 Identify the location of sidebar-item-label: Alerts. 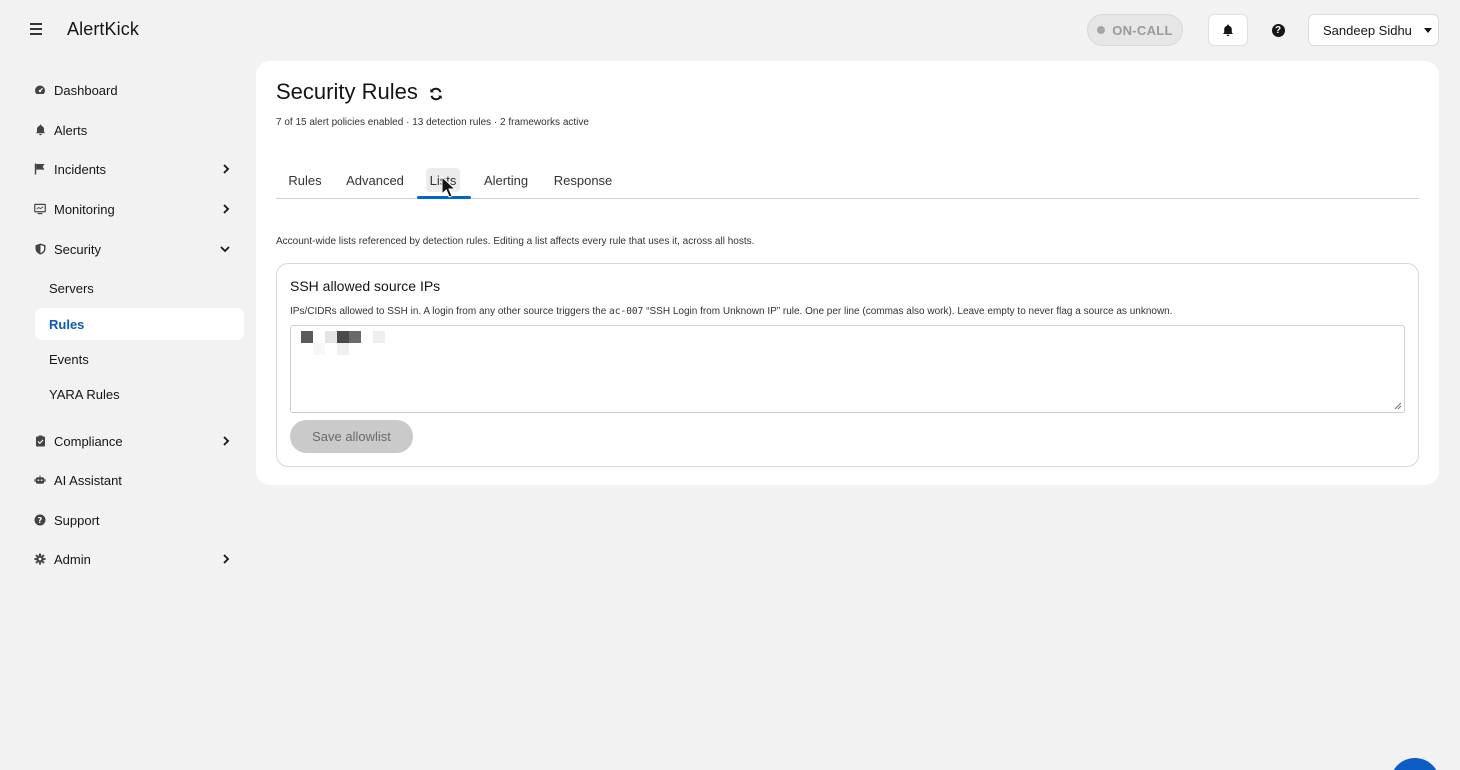
(71, 130).